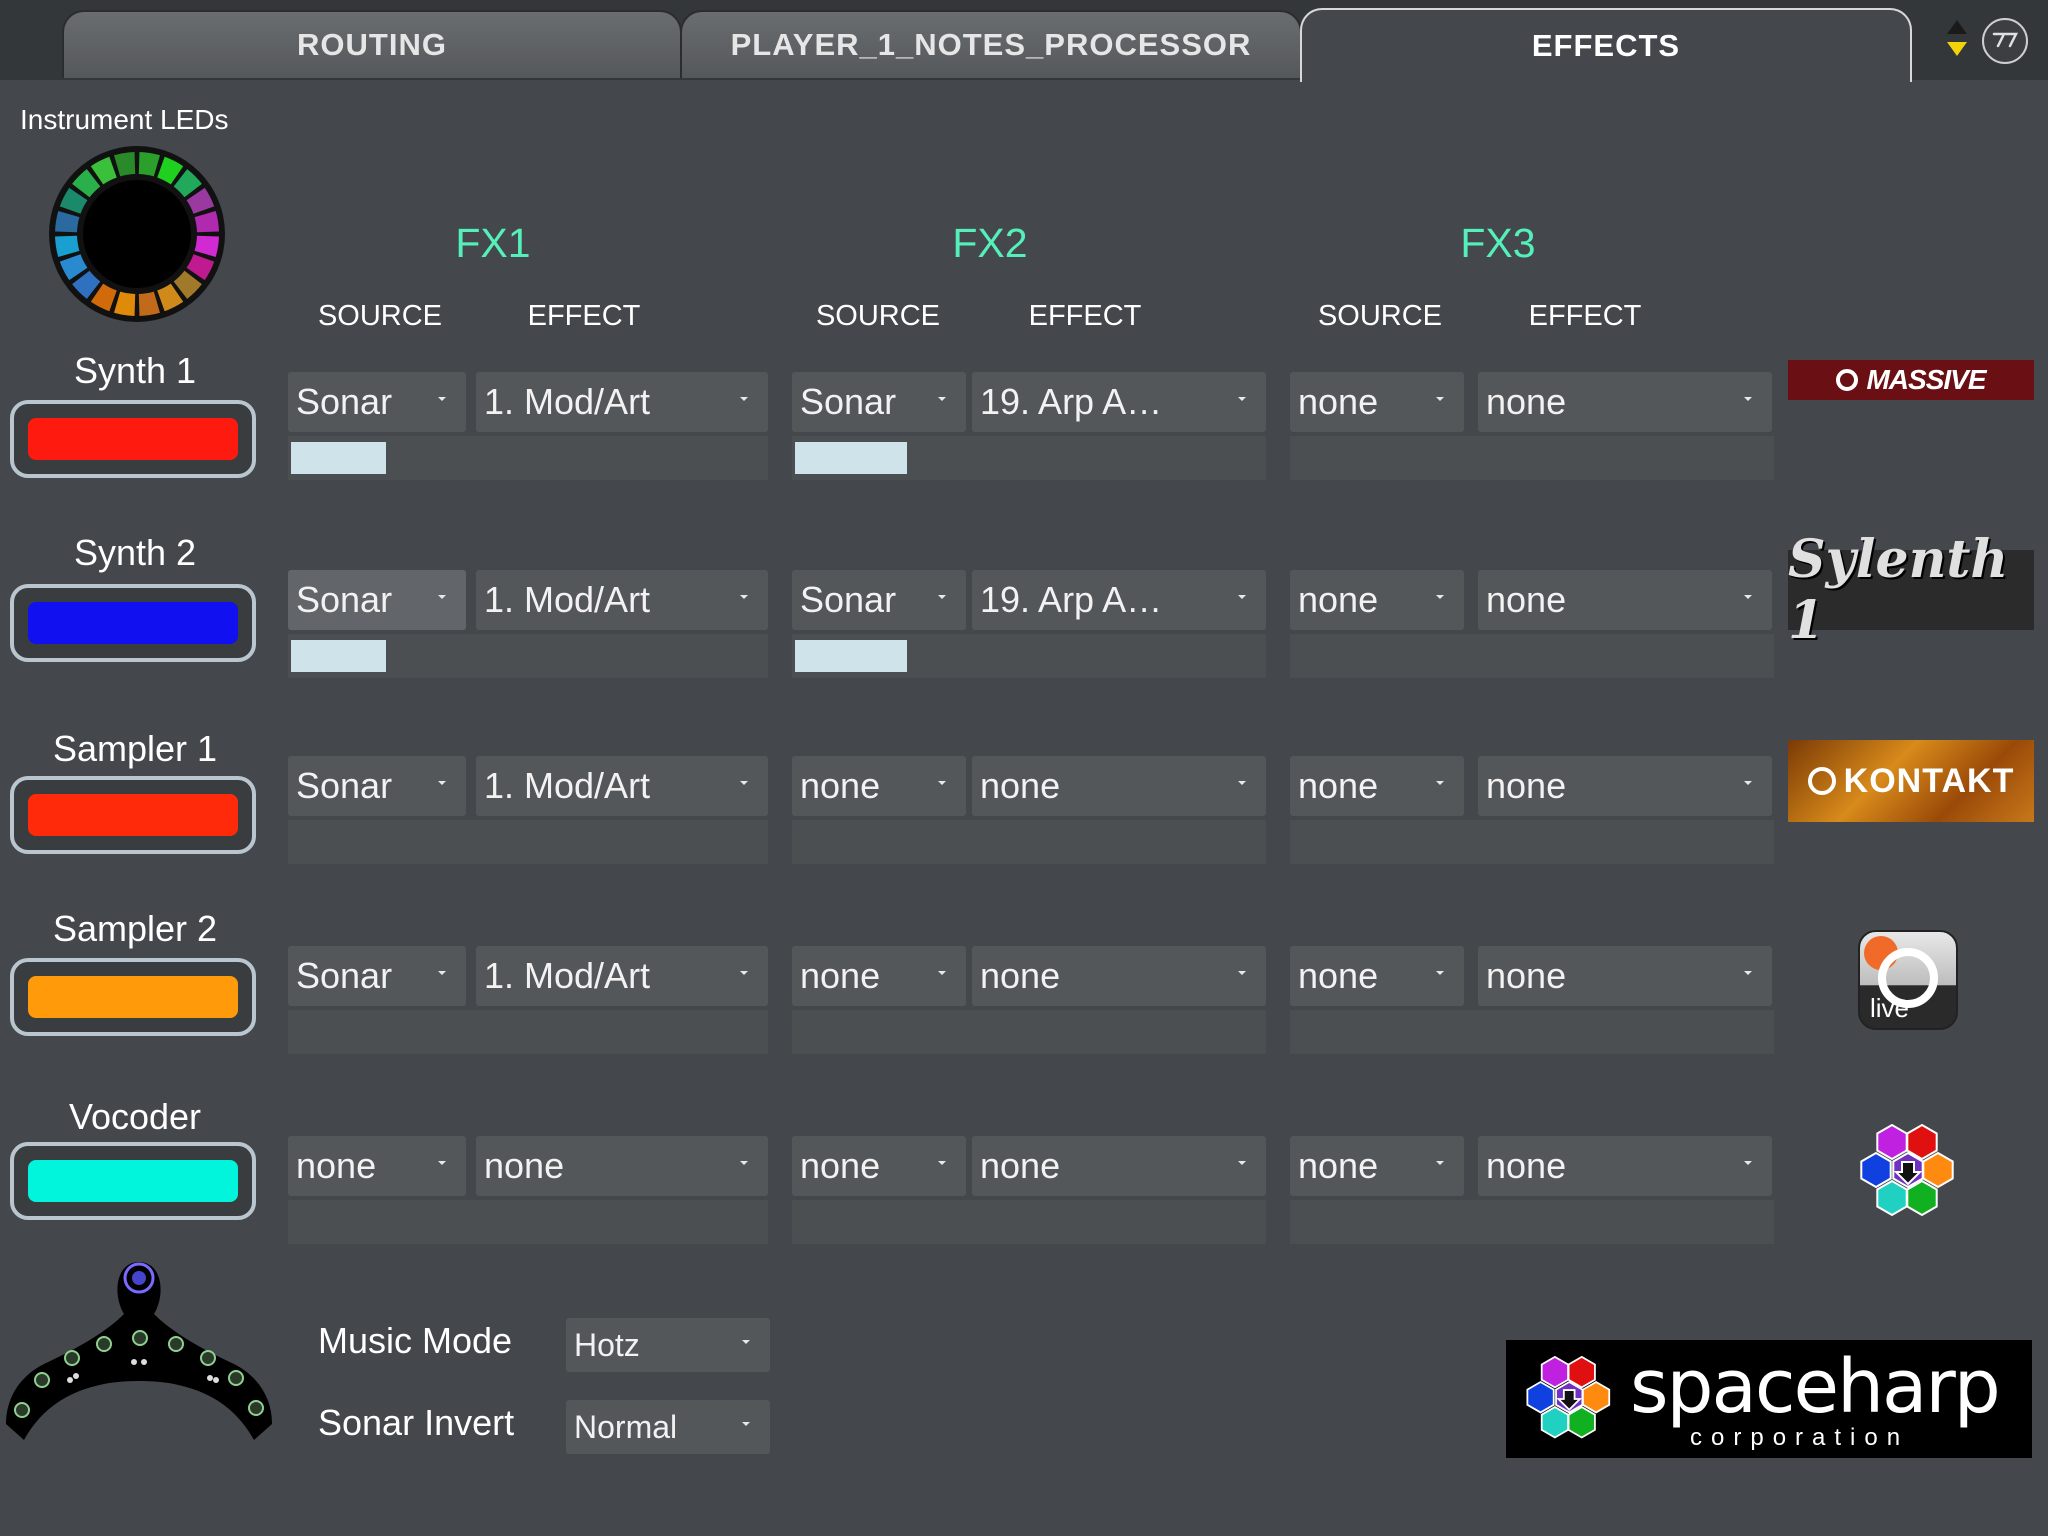 The image size is (2048, 1536). What do you see at coordinates (1377, 1166) in the screenshot?
I see `fx3-source-dropdown-vocoder: none` at bounding box center [1377, 1166].